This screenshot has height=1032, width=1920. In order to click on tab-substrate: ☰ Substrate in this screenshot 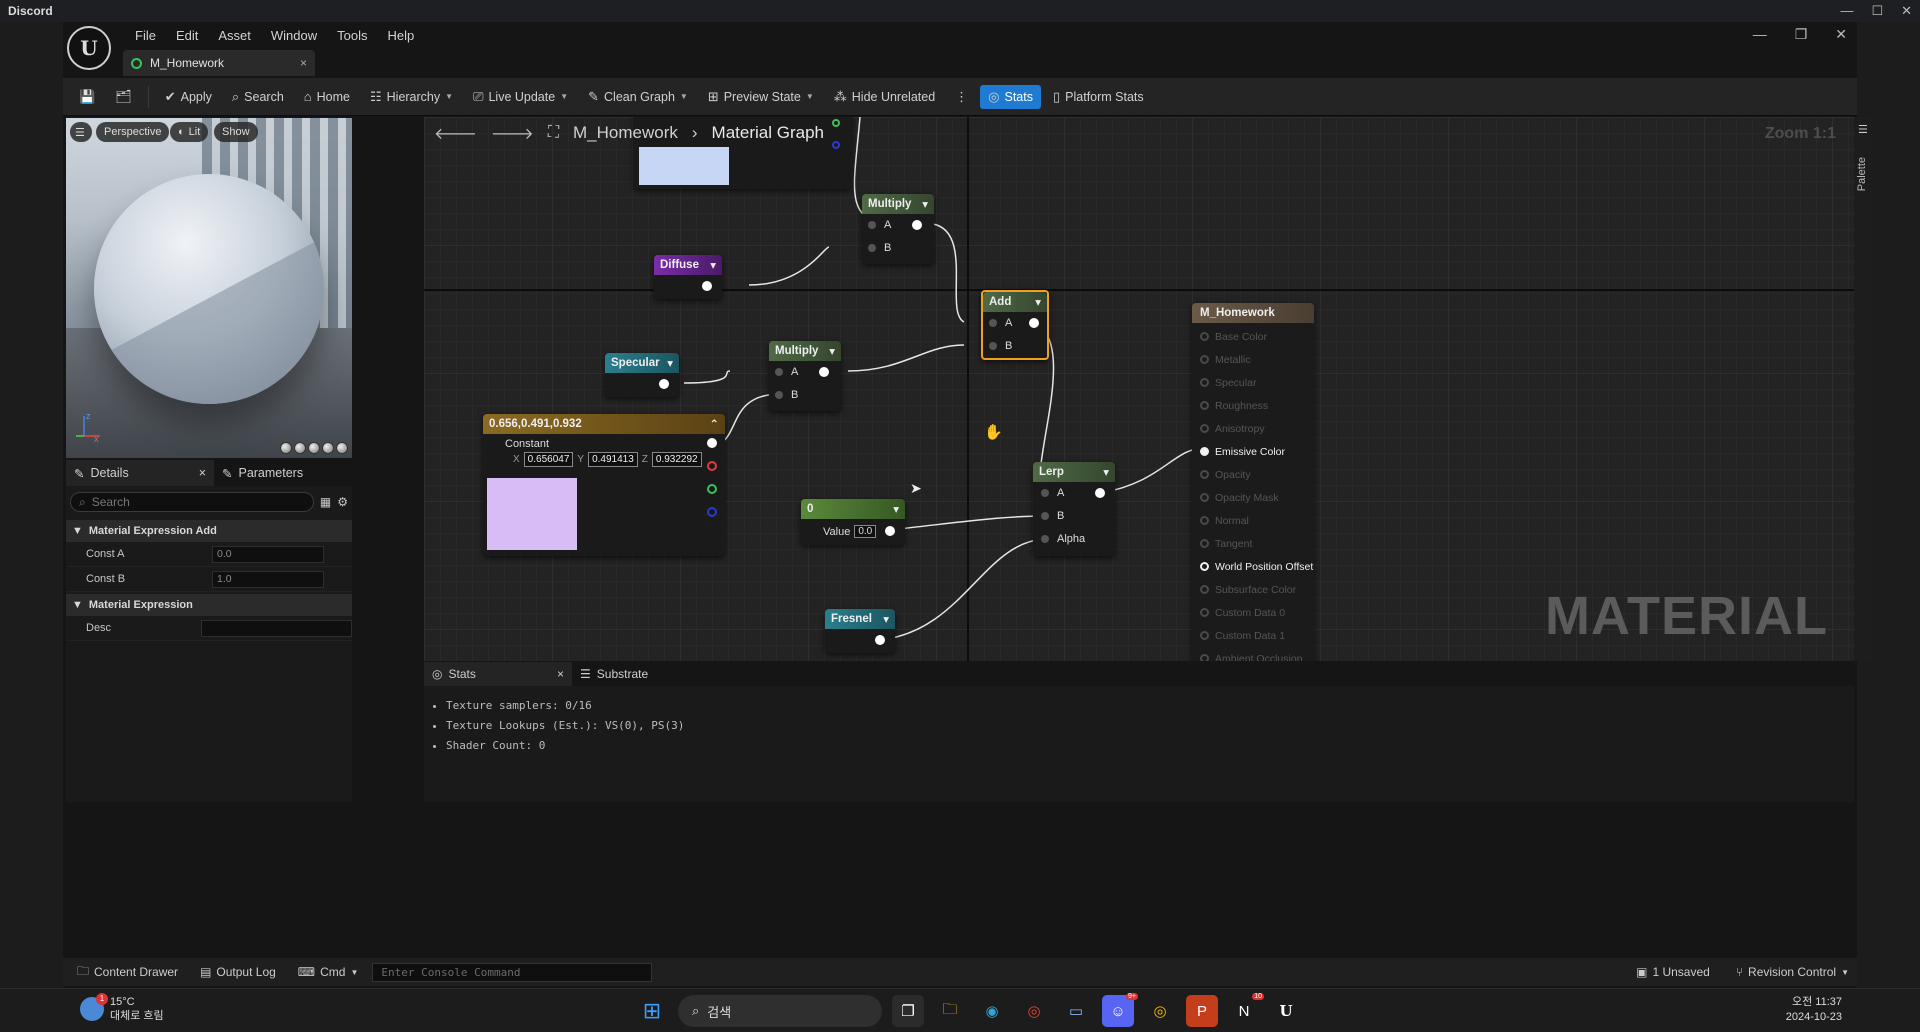, I will do `click(614, 674)`.